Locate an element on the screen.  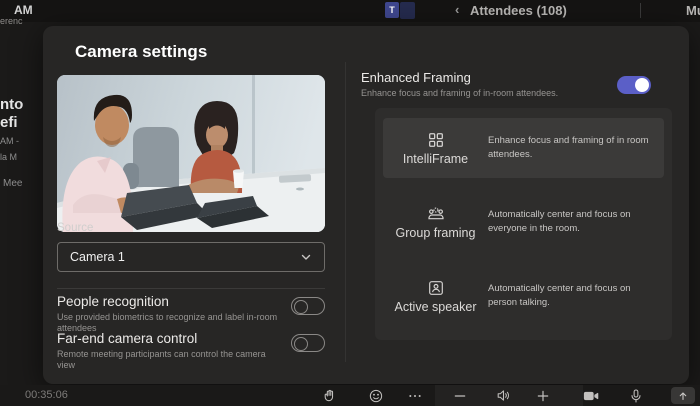
background-text-fragment: Mee is located at coordinates (13, 183).